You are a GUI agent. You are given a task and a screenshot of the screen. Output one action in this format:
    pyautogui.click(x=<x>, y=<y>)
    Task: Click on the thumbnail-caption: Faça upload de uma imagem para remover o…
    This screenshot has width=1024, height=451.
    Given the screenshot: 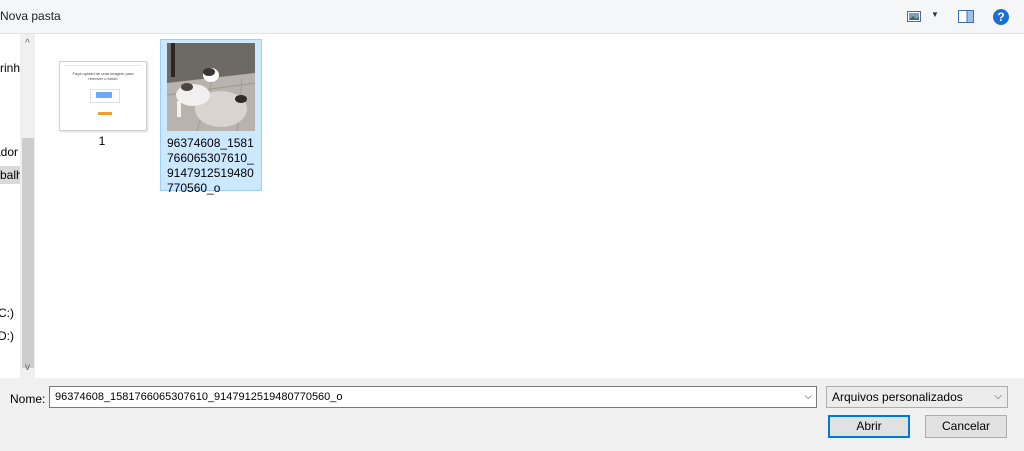 What is the action you would take?
    pyautogui.click(x=103, y=76)
    